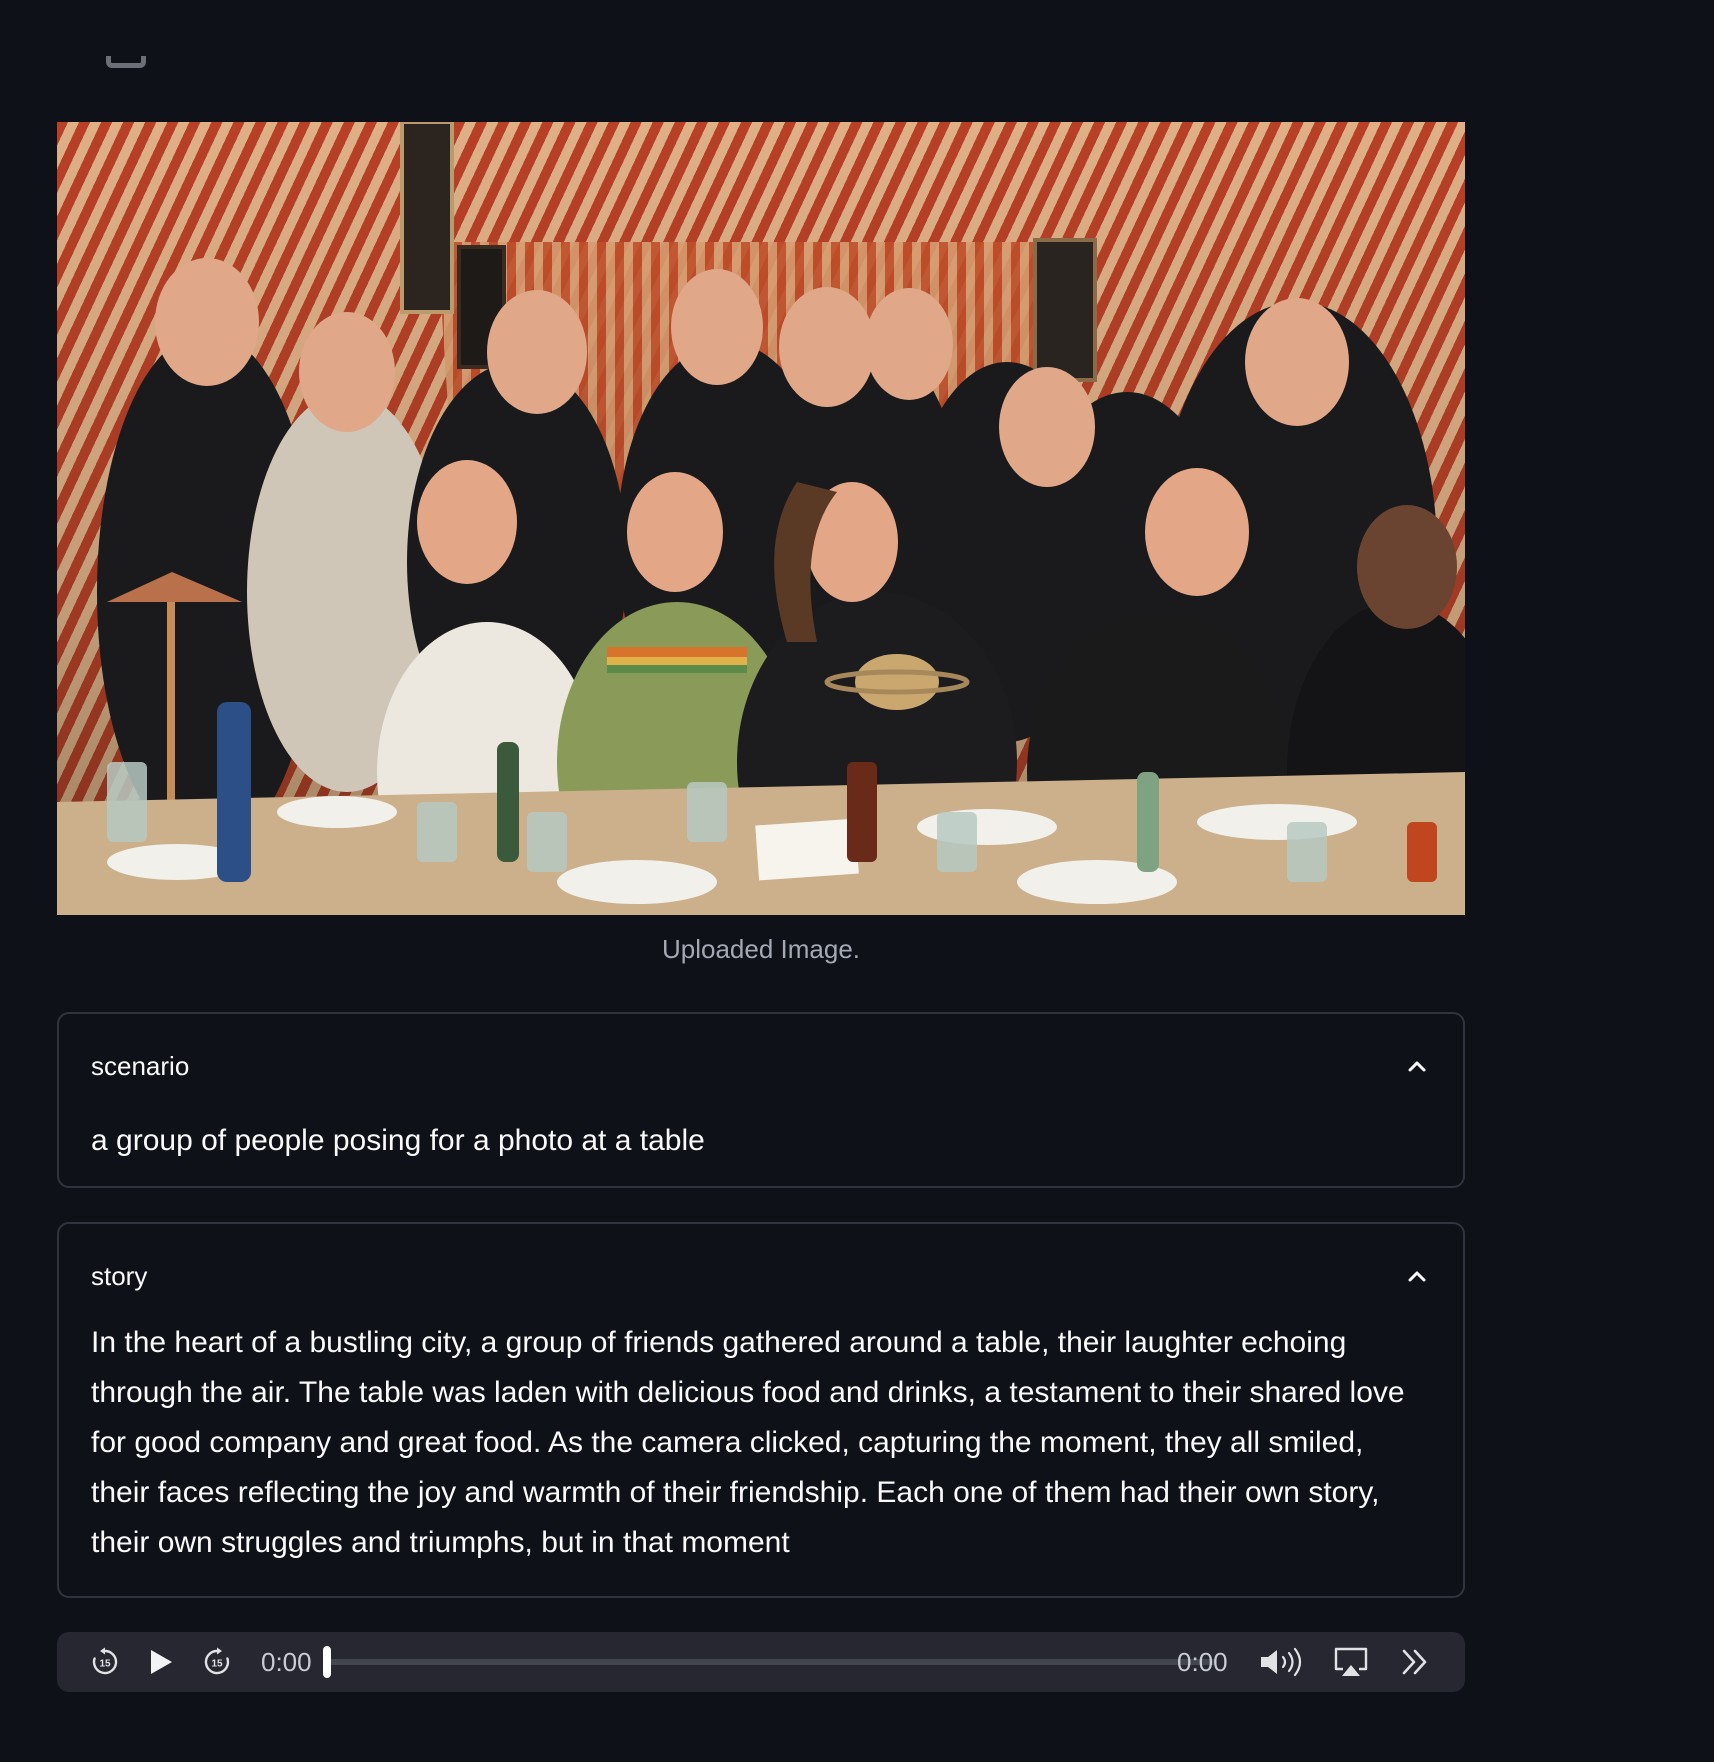  Describe the element at coordinates (286, 1662) in the screenshot. I see `current-time: 0:00` at that location.